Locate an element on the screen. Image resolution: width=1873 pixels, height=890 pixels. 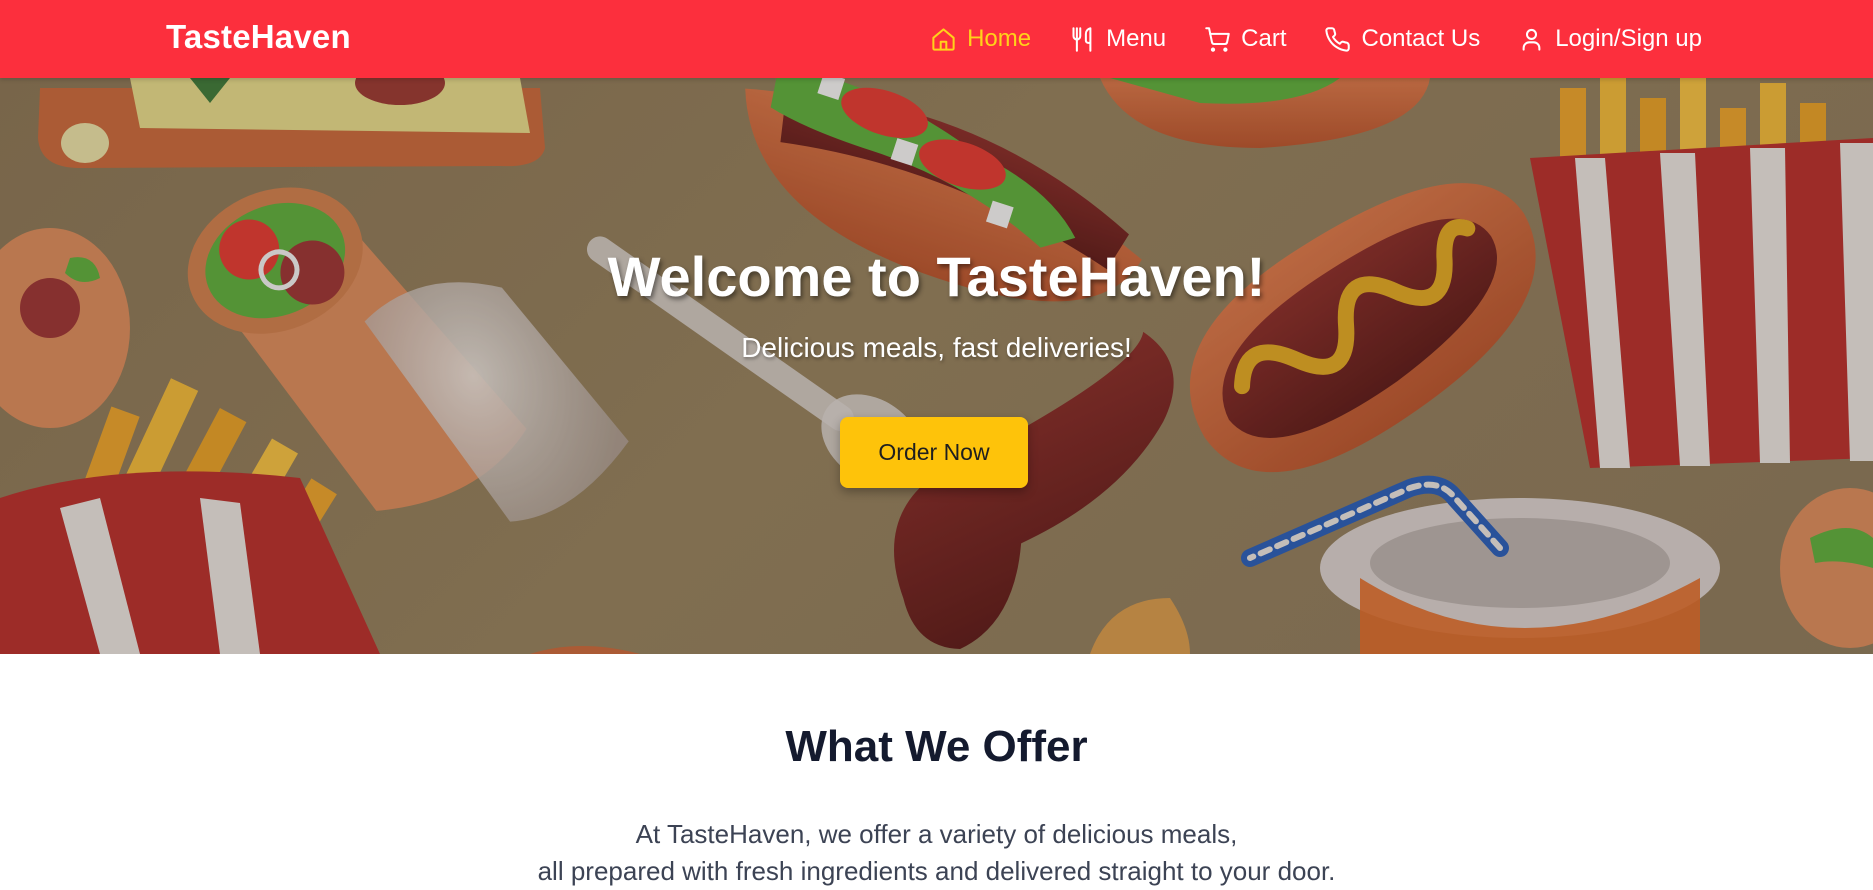
phone-icon is located at coordinates (1338, 39).